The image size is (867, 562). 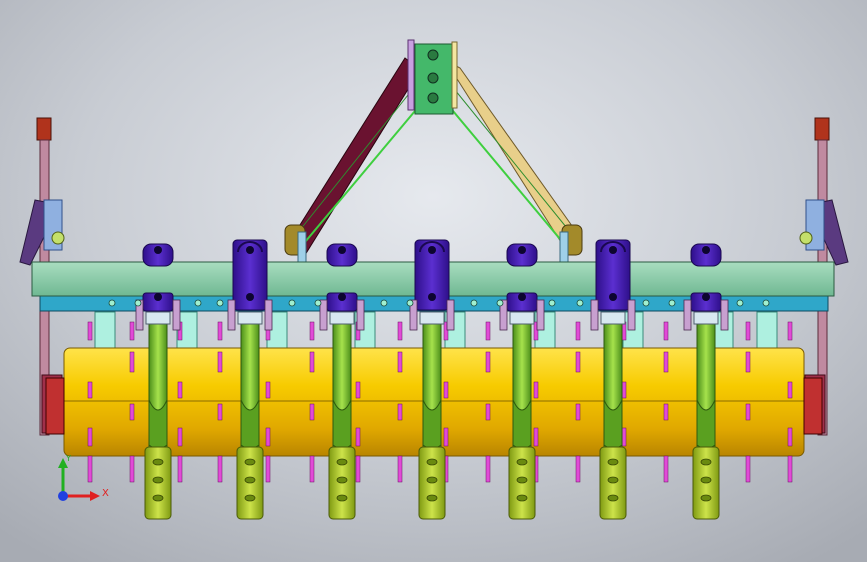 I want to click on hitch-left-arm, so click(x=354, y=156).